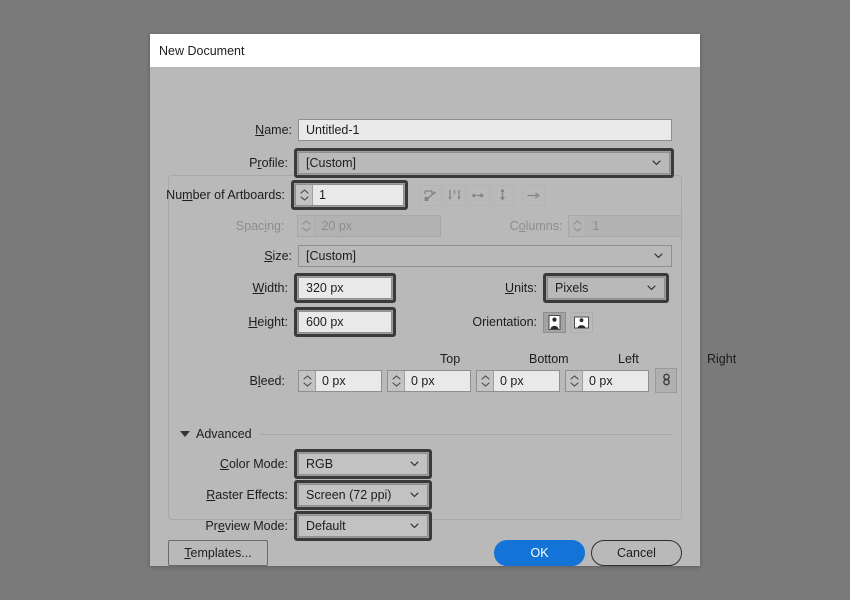  Describe the element at coordinates (247, 495) in the screenshot. I see `raster-effects-label: Raster Effects:` at that location.